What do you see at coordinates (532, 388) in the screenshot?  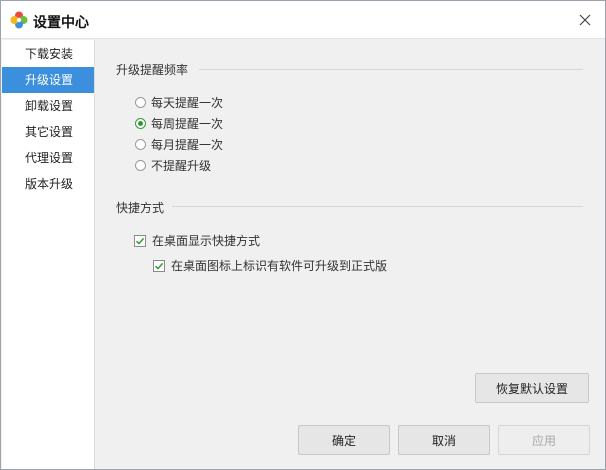 I see `restore-default-button: 恢复默认设置` at bounding box center [532, 388].